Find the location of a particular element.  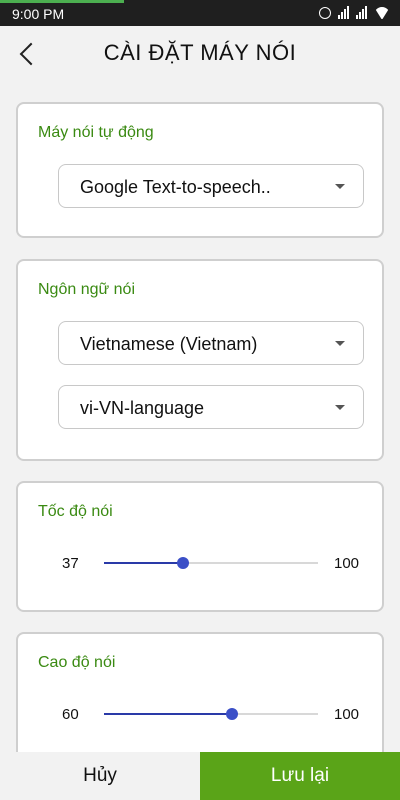

cancel-button: Hủy is located at coordinates (100, 776).